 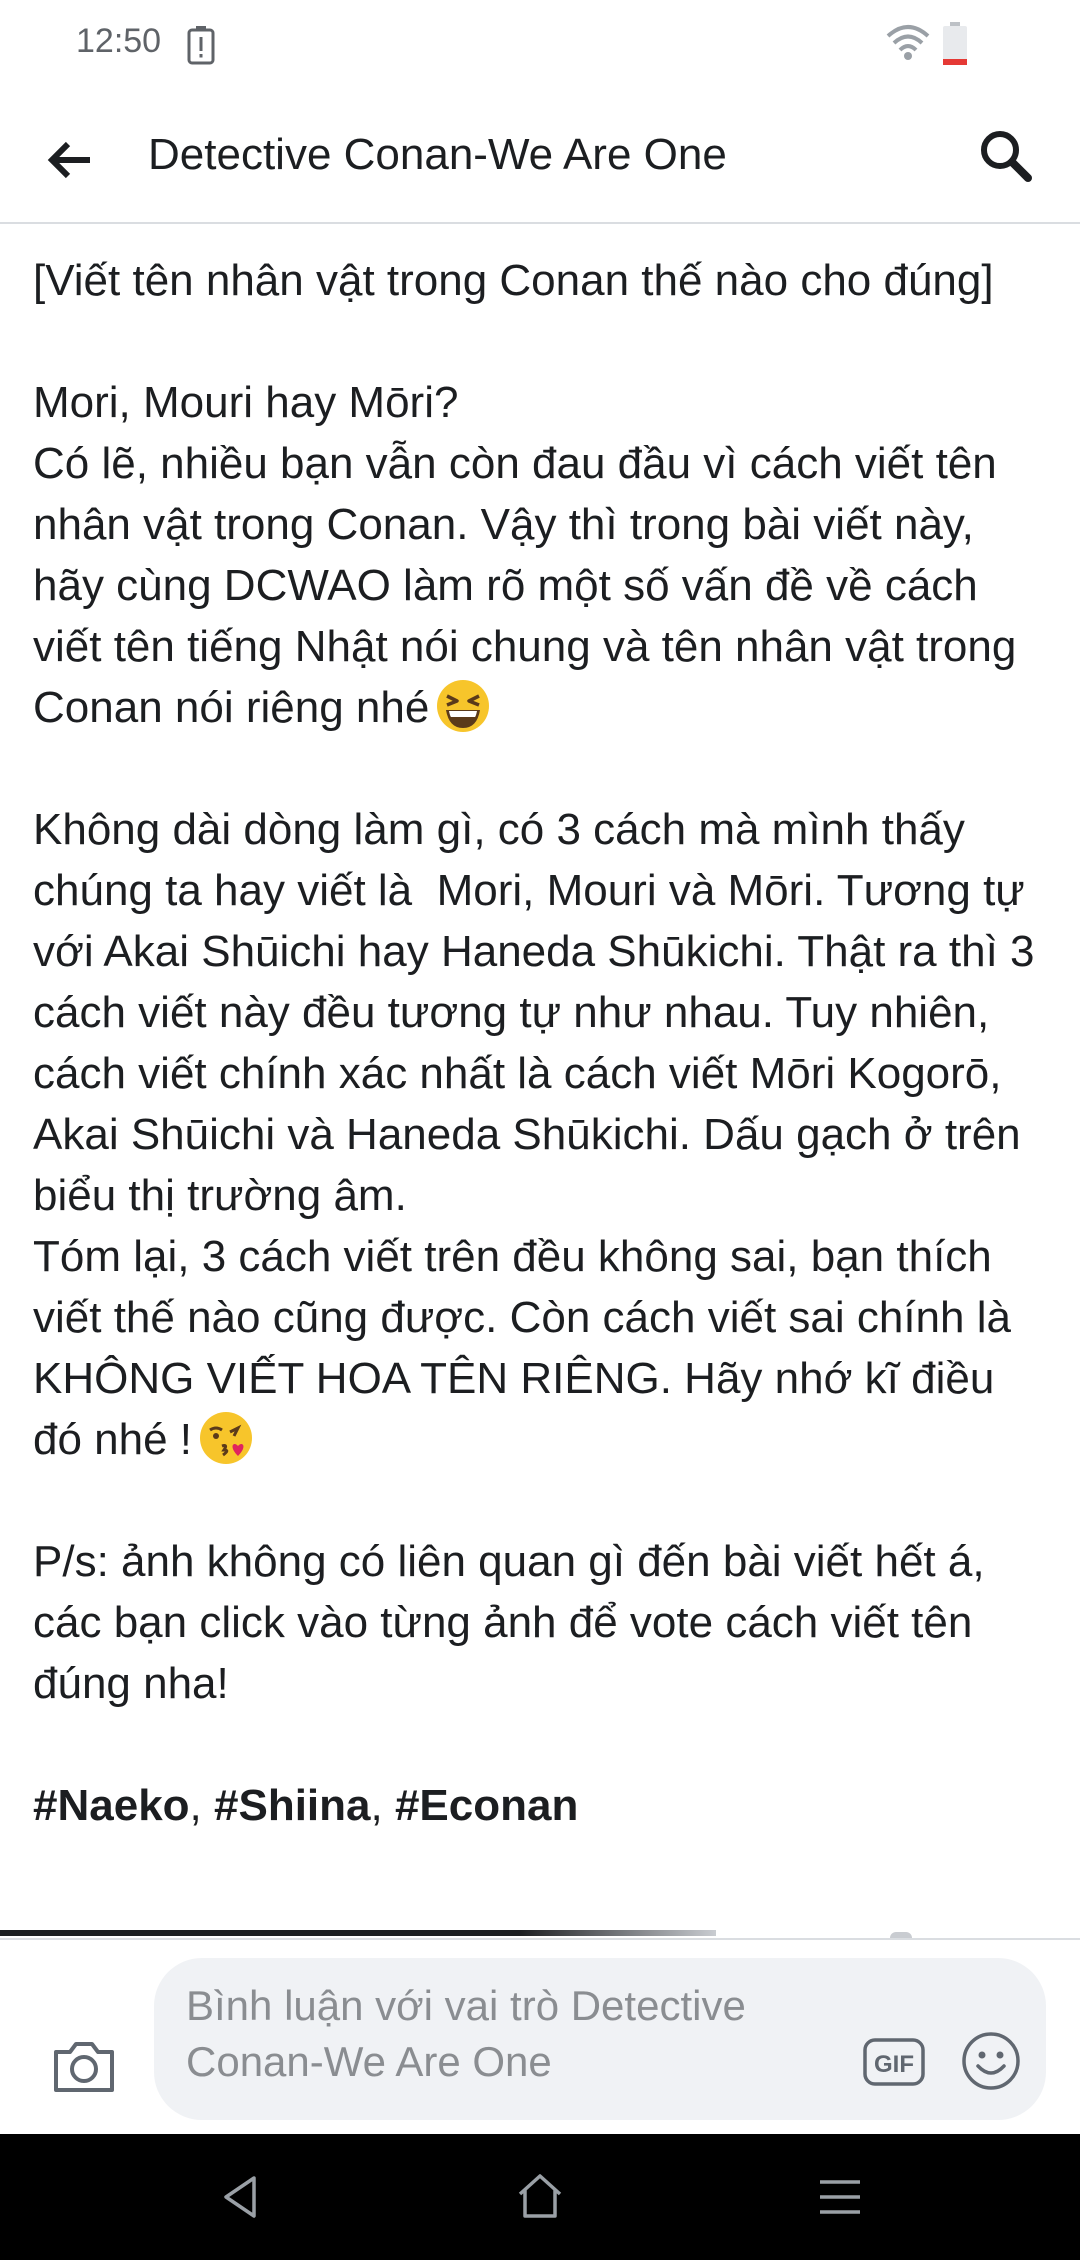 What do you see at coordinates (70, 160) in the screenshot?
I see `arrow-left-icon` at bounding box center [70, 160].